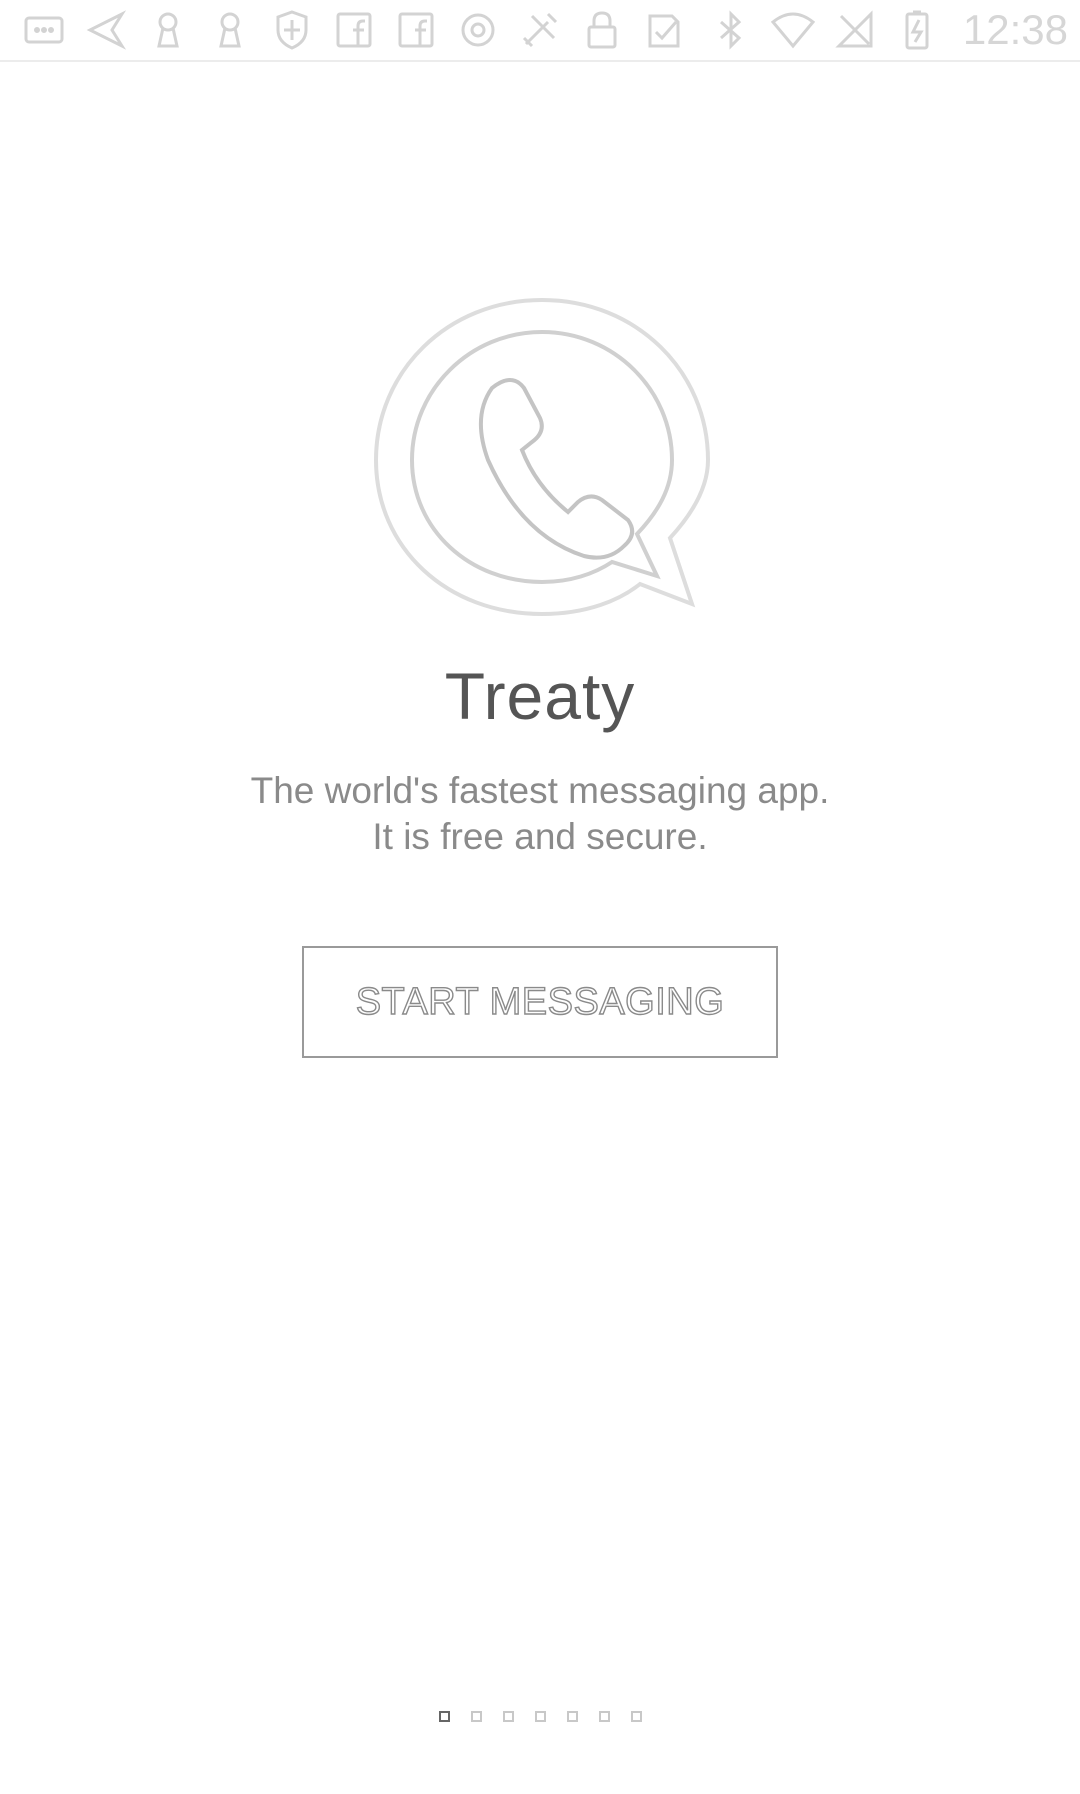  What do you see at coordinates (542, 455) in the screenshot?
I see `app-logo` at bounding box center [542, 455].